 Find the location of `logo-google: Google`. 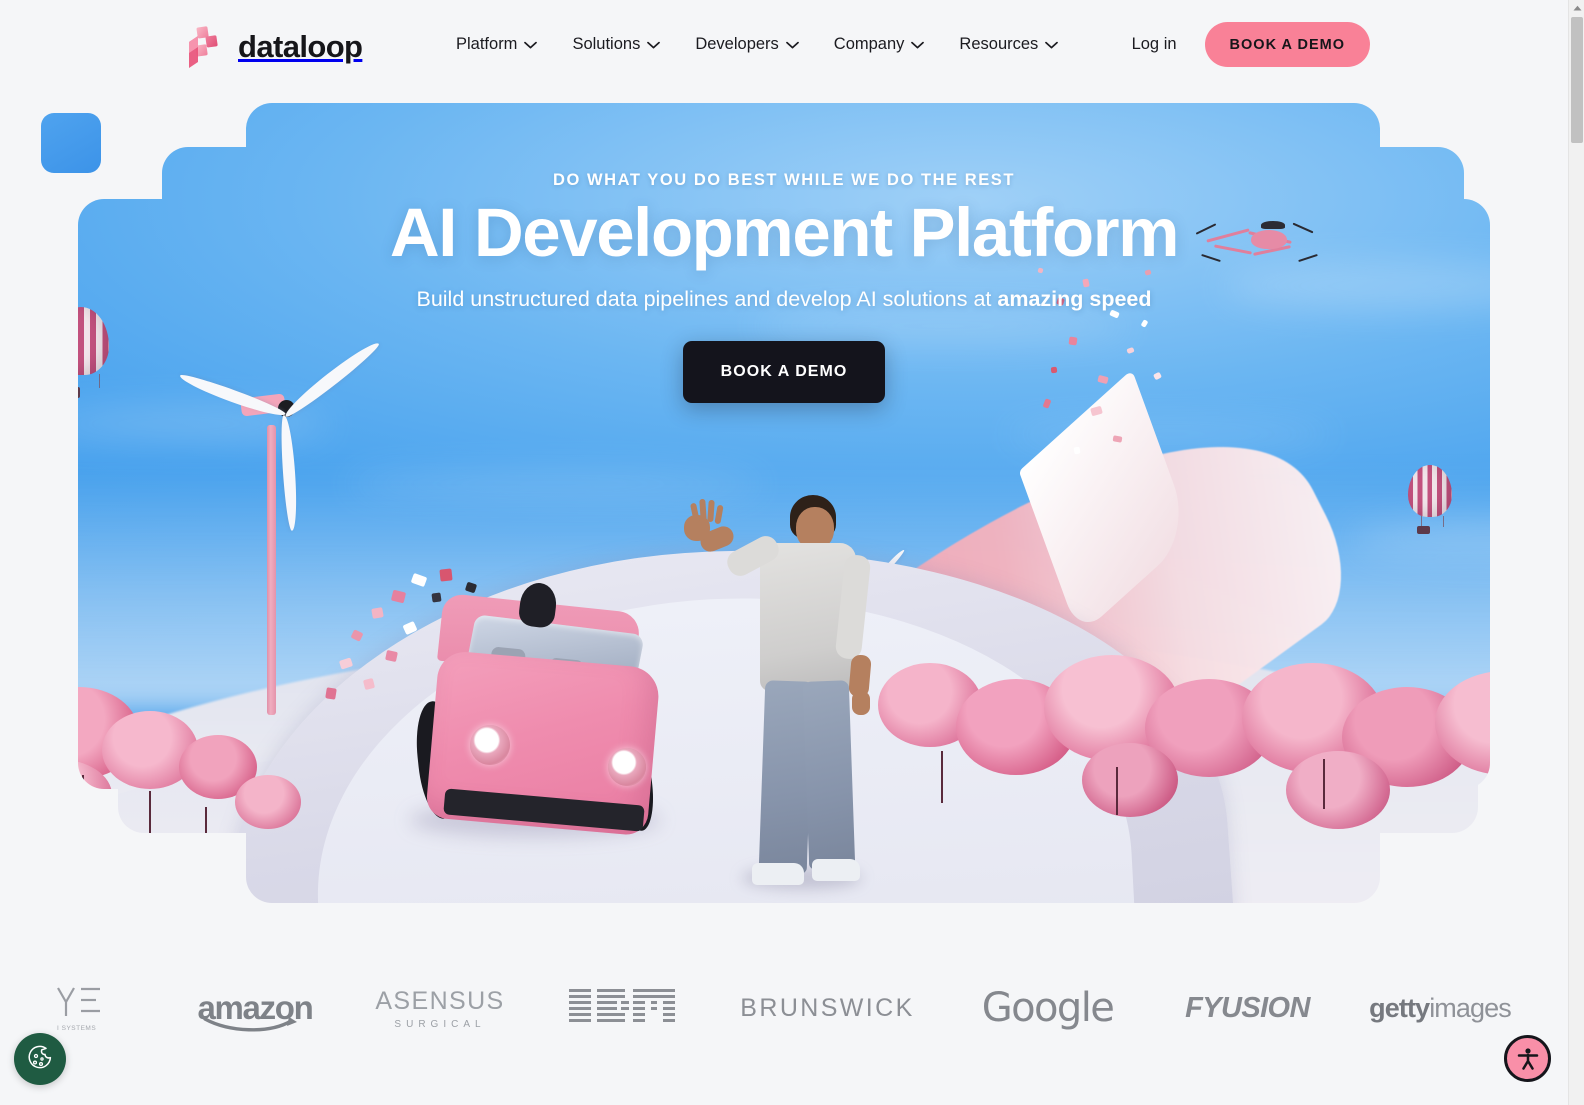

logo-google: Google is located at coordinates (1047, 1008).